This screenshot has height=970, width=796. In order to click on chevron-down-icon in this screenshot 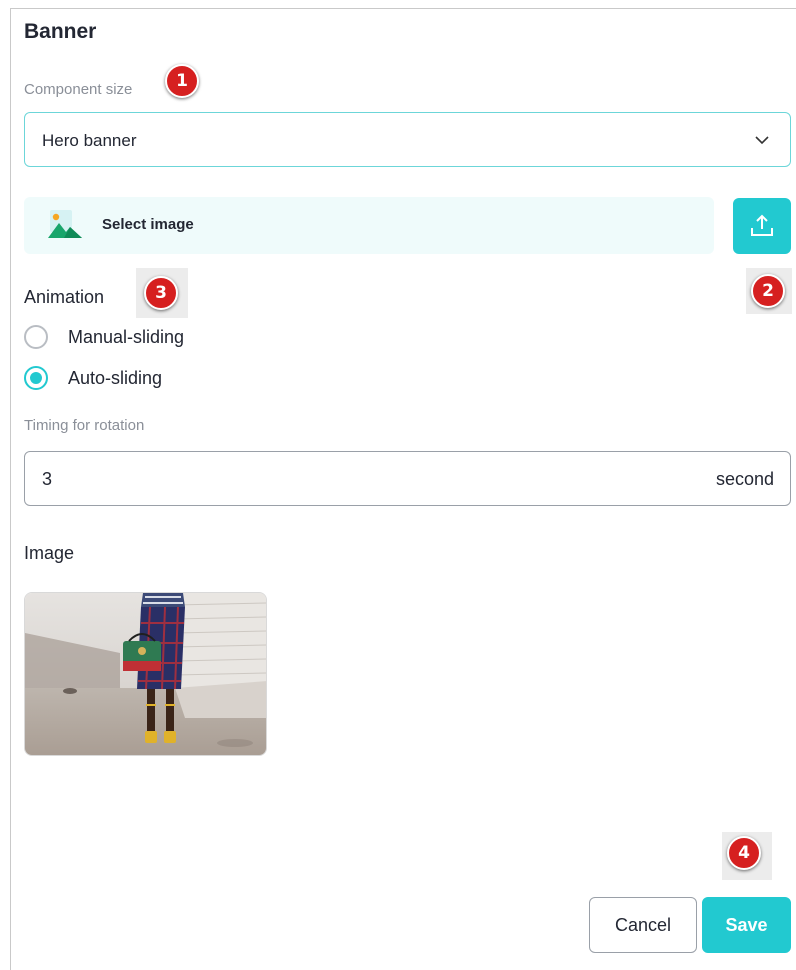, I will do `click(762, 140)`.